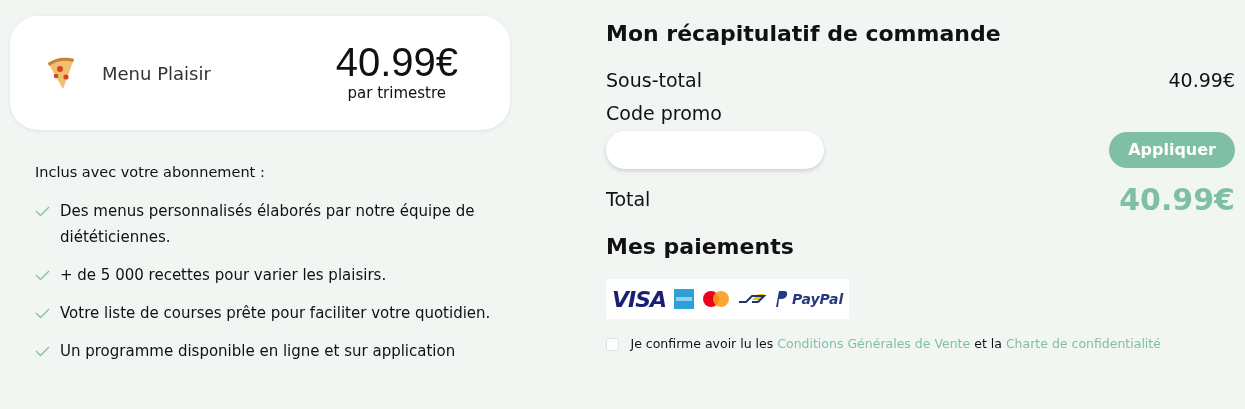  What do you see at coordinates (715, 150) in the screenshot?
I see `promo-code-field` at bounding box center [715, 150].